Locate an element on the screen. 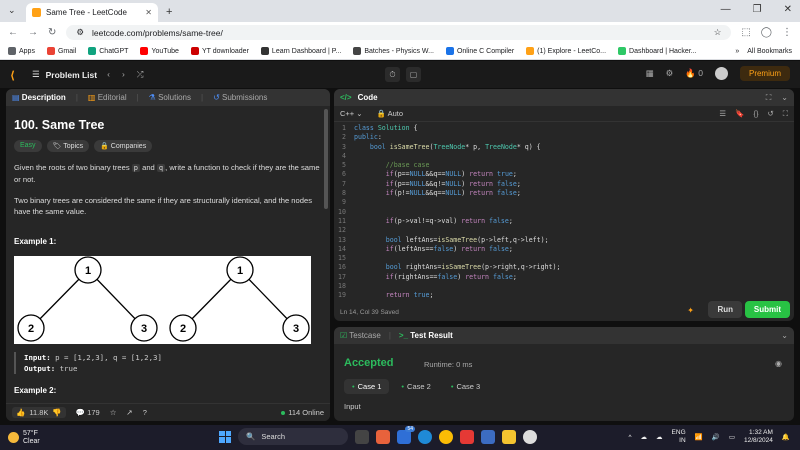 The image size is (800, 450). braces-icon: {} is located at coordinates (755, 114).